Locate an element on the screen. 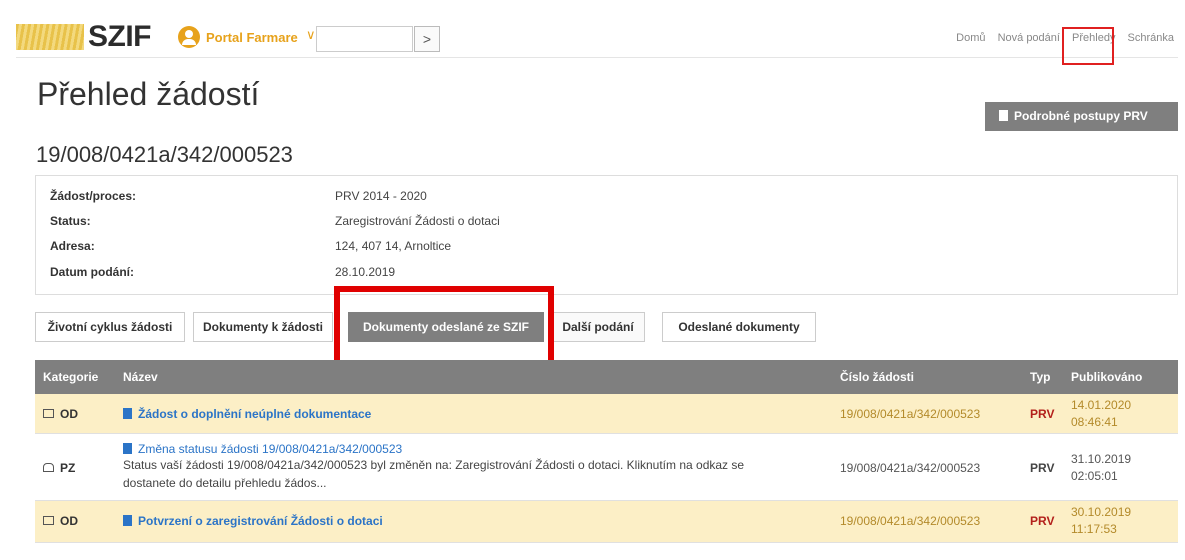  prv-procedures-button: Podrobné postupy PRV is located at coordinates (1081, 116).